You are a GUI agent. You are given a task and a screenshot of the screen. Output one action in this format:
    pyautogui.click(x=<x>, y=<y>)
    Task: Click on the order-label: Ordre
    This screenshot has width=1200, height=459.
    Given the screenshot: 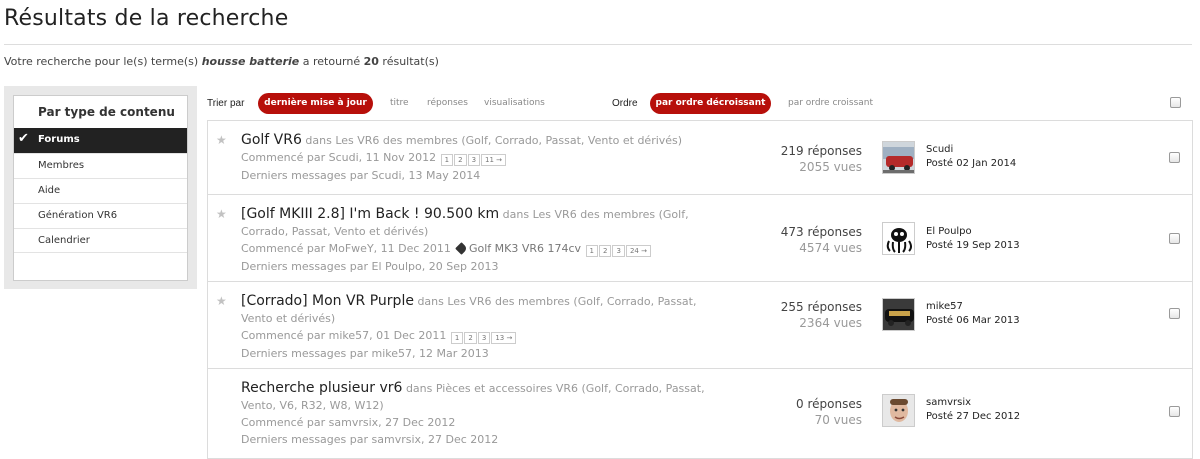 What is the action you would take?
    pyautogui.click(x=625, y=103)
    